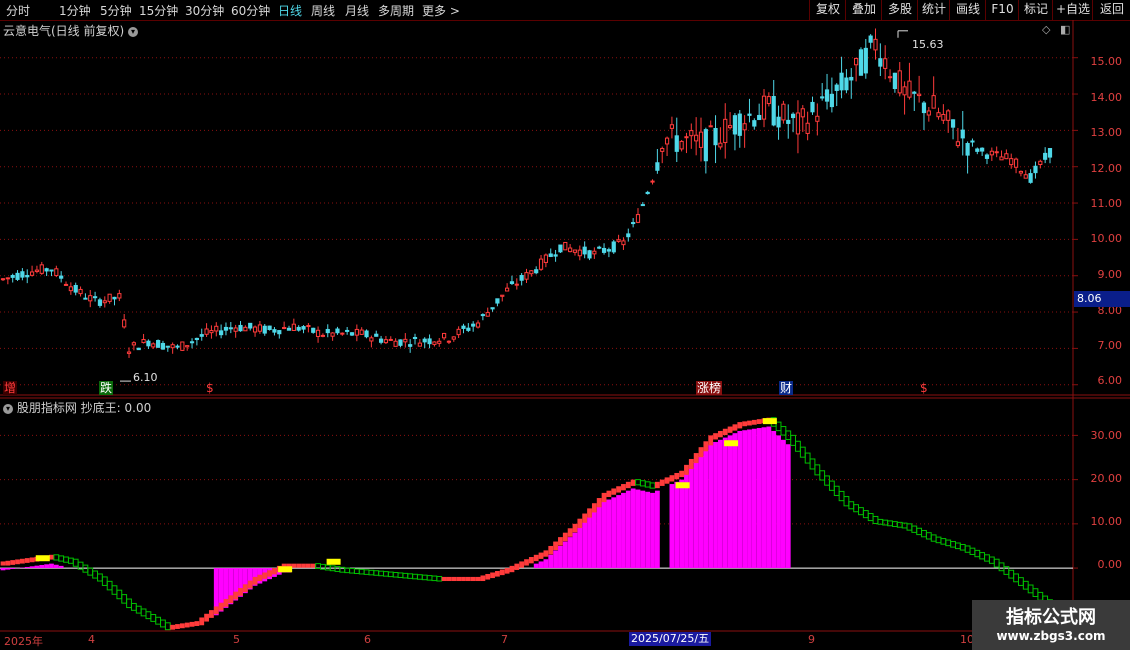 The width and height of the screenshot is (1130, 650). What do you see at coordinates (106, 388) in the screenshot?
I see `event-tag-drop: 跌` at bounding box center [106, 388].